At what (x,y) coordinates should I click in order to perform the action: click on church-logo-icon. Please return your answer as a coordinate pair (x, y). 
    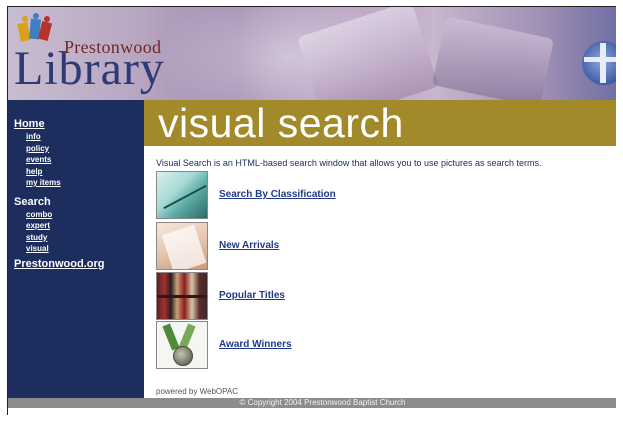
    Looking at the image, I should click on (599, 63).